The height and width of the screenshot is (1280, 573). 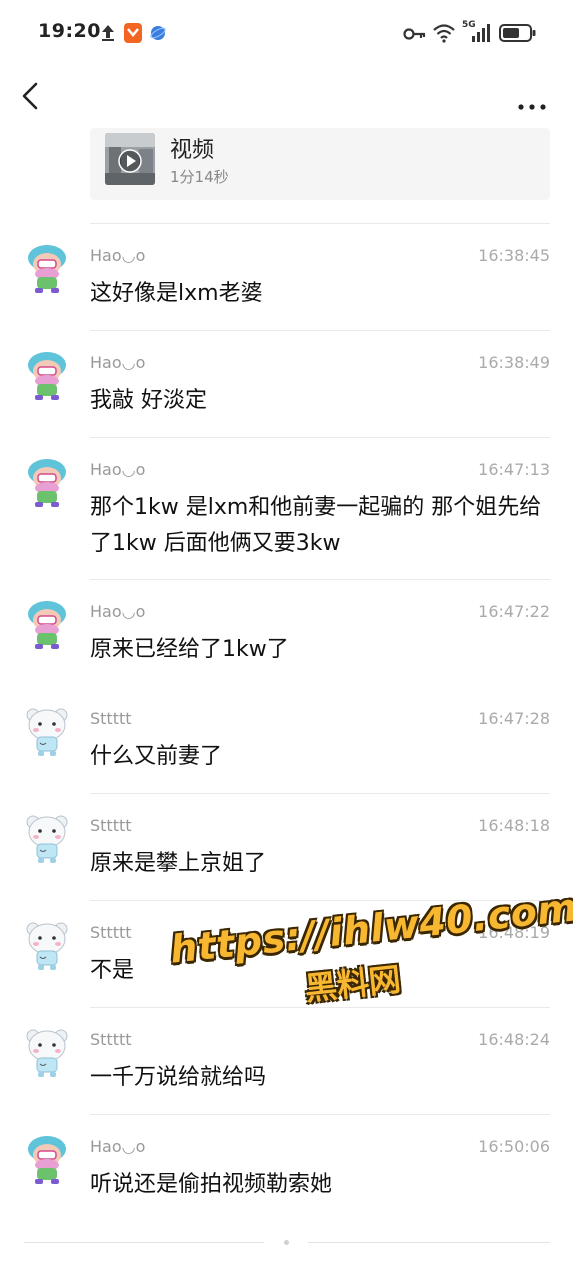 What do you see at coordinates (189, 649) in the screenshot?
I see `message-text: 原来已经给了1kw了` at bounding box center [189, 649].